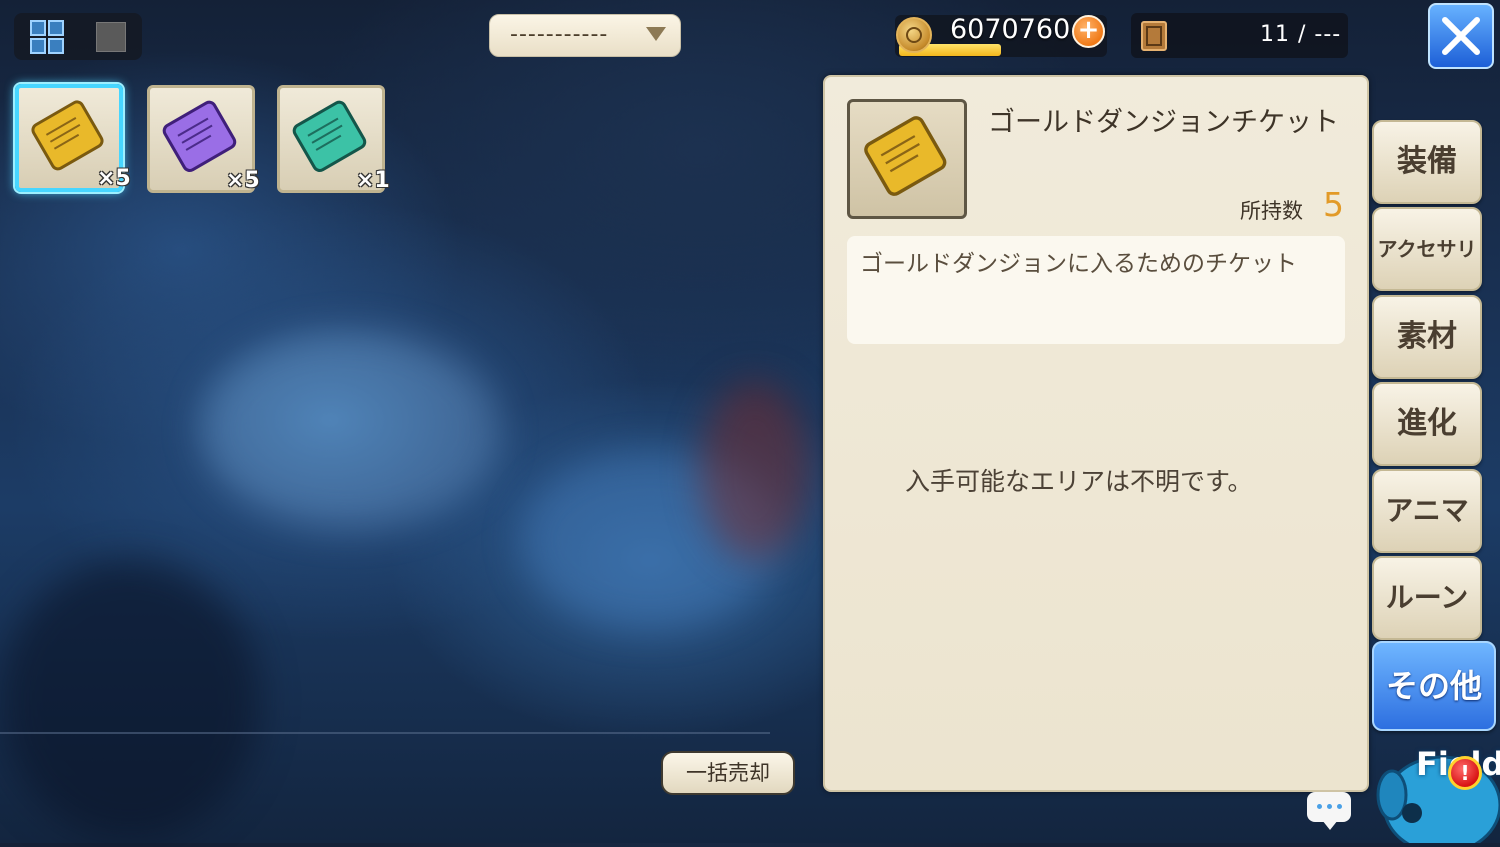 This screenshot has height=847, width=1500. I want to click on tab-material: 素材, so click(1427, 337).